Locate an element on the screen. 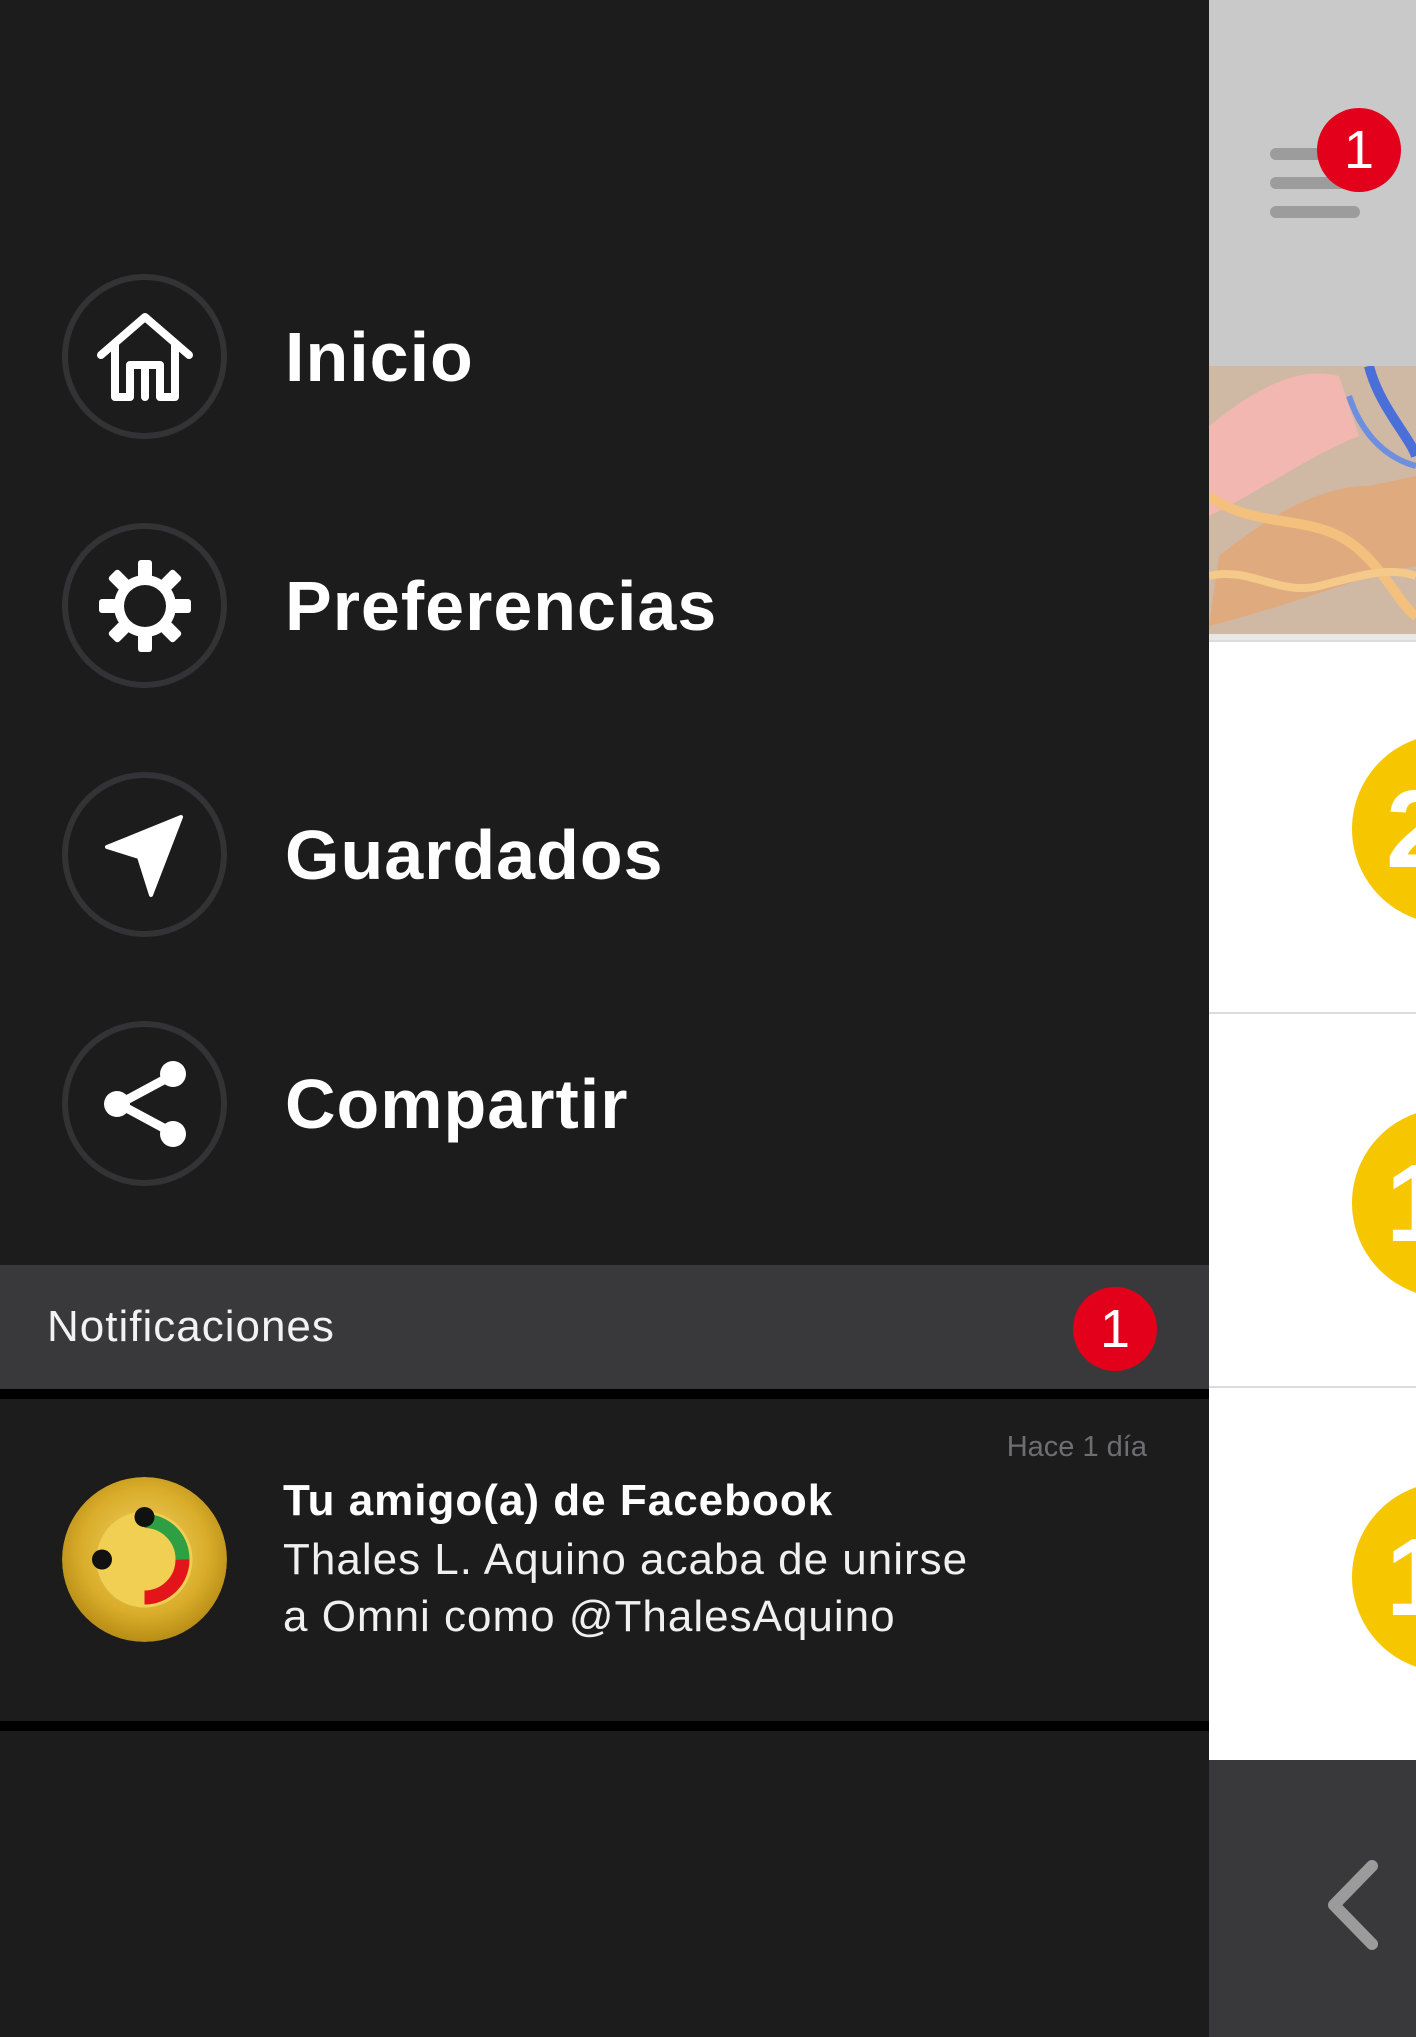  menu-item-inicio: Inicio is located at coordinates (604, 357).